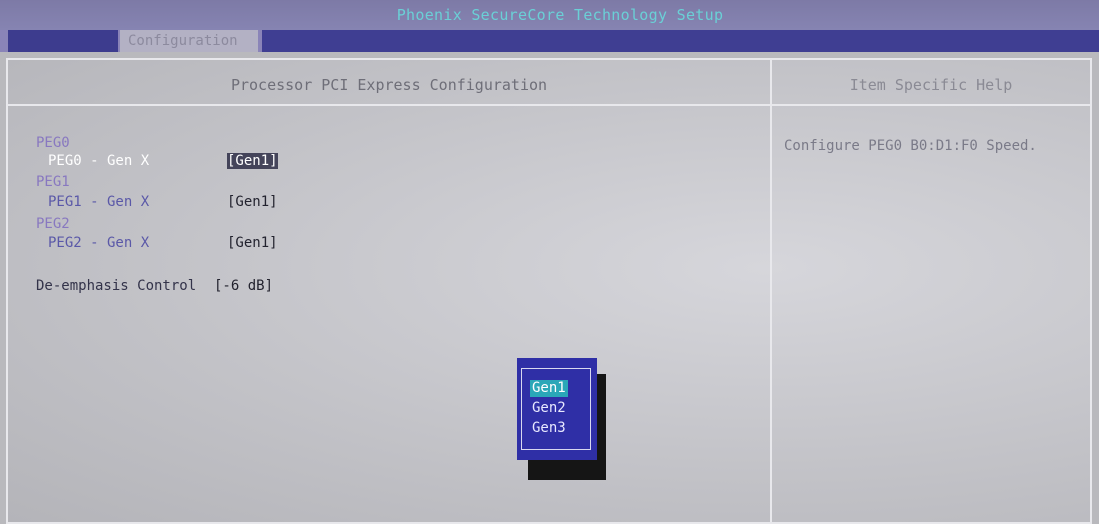 This screenshot has height=524, width=1099. What do you see at coordinates (560, 15) in the screenshot?
I see `window-title: Phoenix SecureCore Technology Setup` at bounding box center [560, 15].